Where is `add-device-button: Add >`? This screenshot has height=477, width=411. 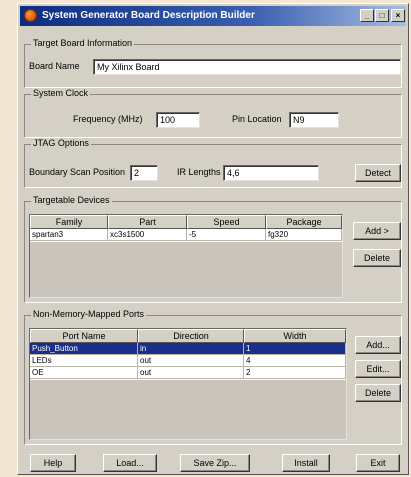
add-device-button: Add > is located at coordinates (377, 231).